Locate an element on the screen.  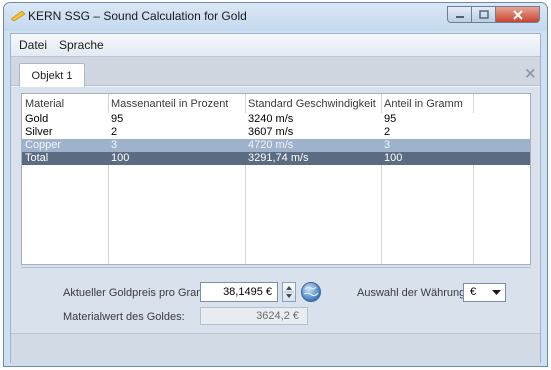
tab-objekt-1: Objekt 1 is located at coordinates (52, 75).